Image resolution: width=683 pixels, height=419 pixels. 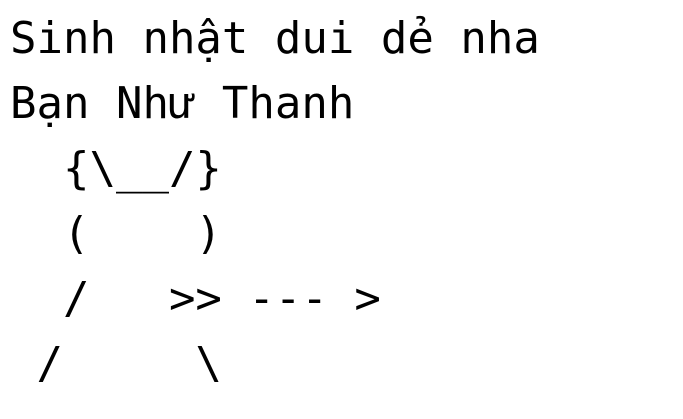 I want to click on ascii-bunny-ears-line: {\__/}, so click(x=116, y=168).